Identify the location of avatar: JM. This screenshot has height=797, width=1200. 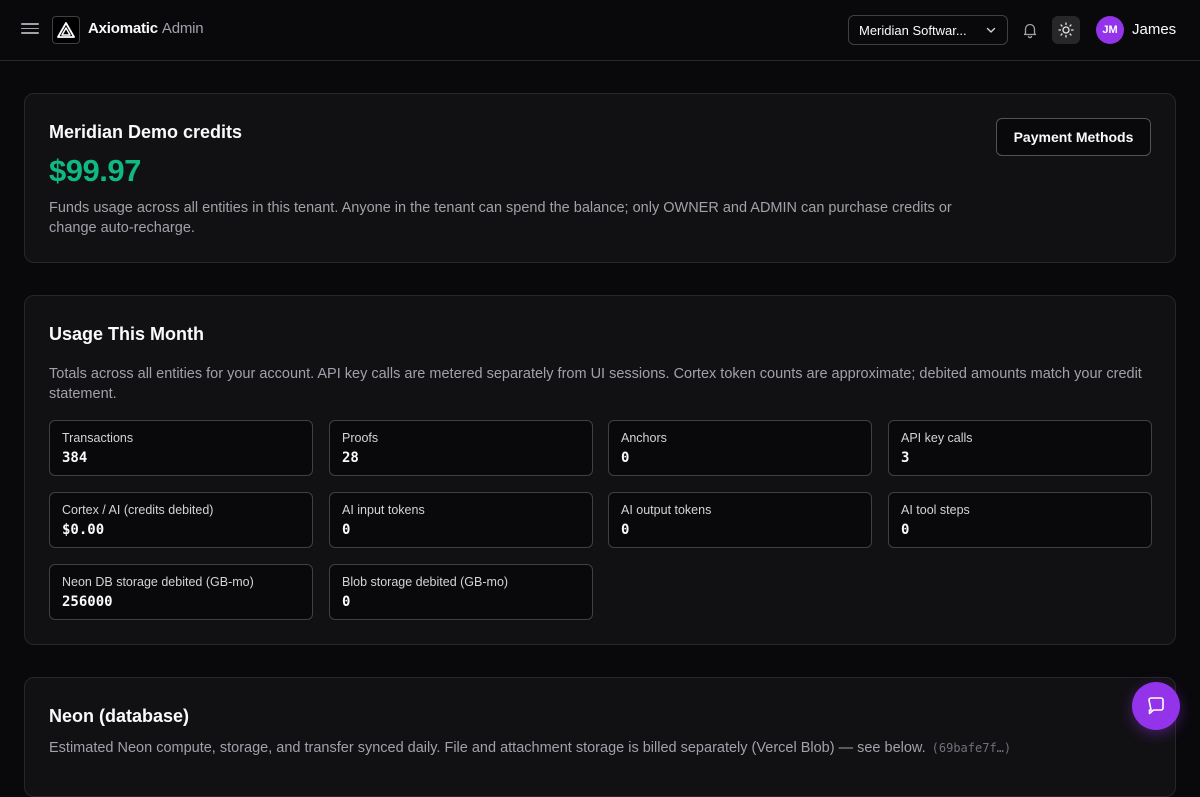
(1110, 30).